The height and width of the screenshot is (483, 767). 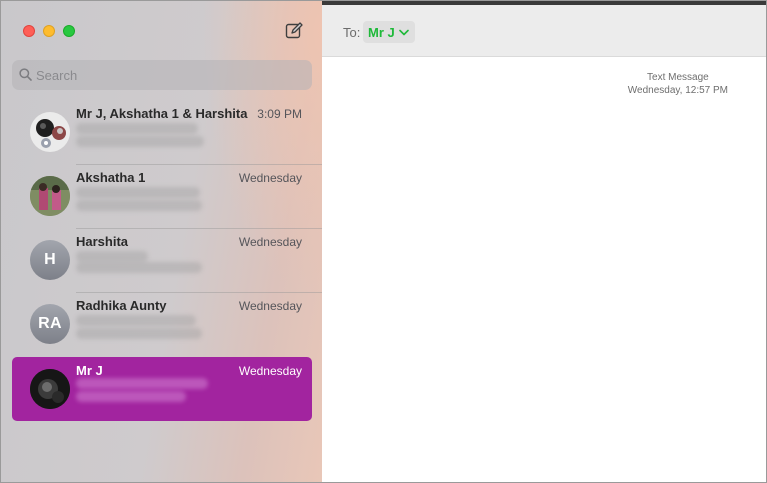 I want to click on conversation-time: 3:09 PM, so click(x=279, y=114).